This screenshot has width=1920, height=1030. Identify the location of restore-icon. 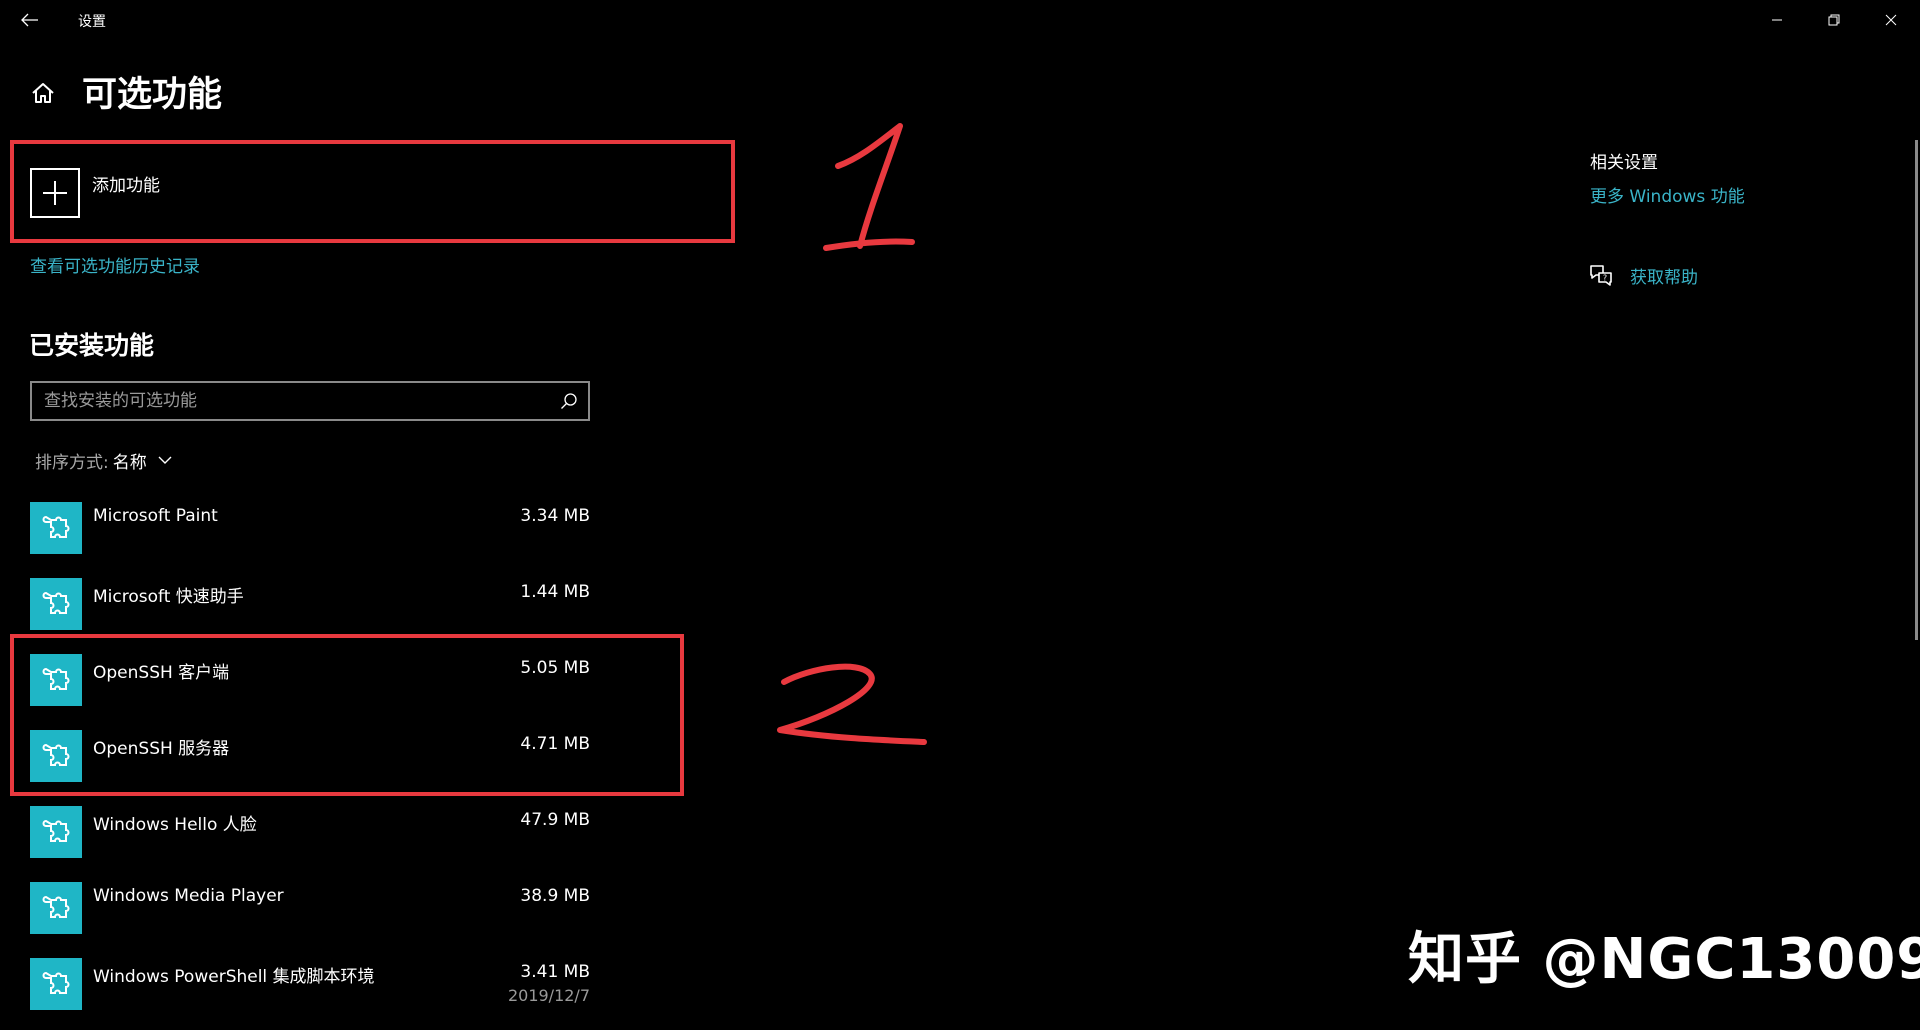
(1833, 20).